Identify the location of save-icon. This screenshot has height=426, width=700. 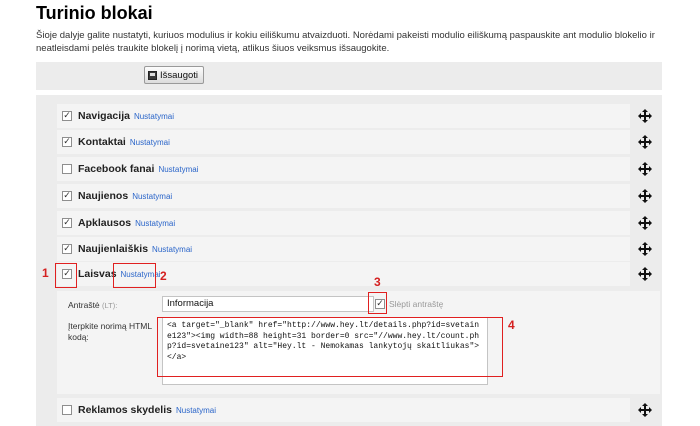
(152, 75).